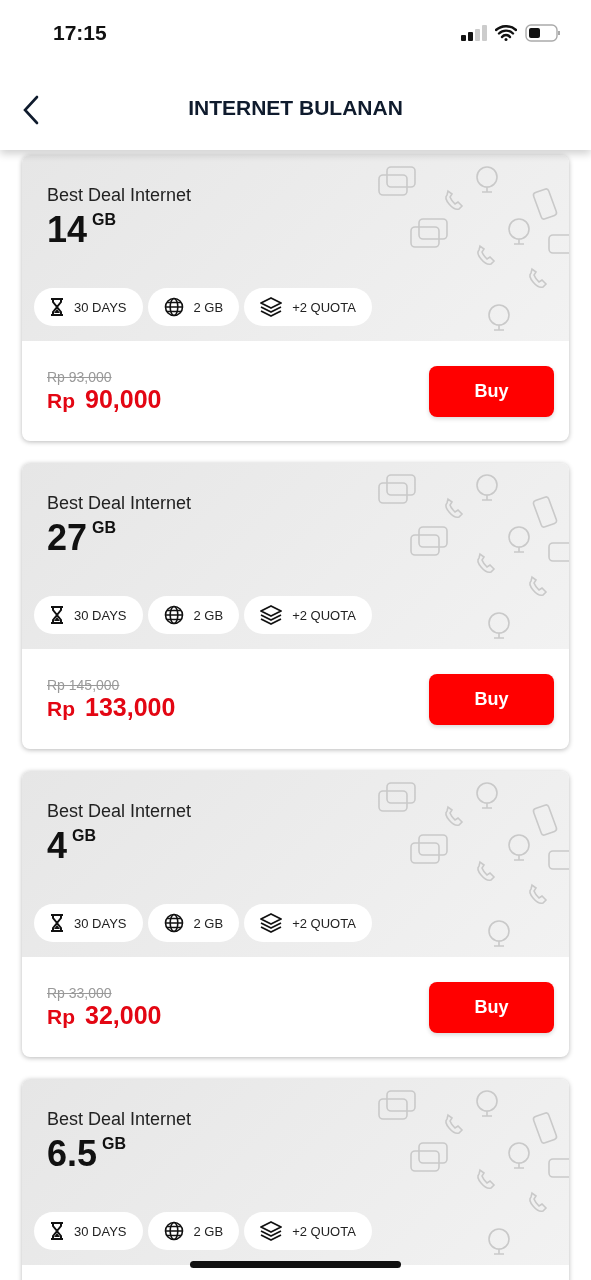 The width and height of the screenshot is (591, 1280). What do you see at coordinates (84, 684) in the screenshot?
I see `original-price: Rp 145,000` at bounding box center [84, 684].